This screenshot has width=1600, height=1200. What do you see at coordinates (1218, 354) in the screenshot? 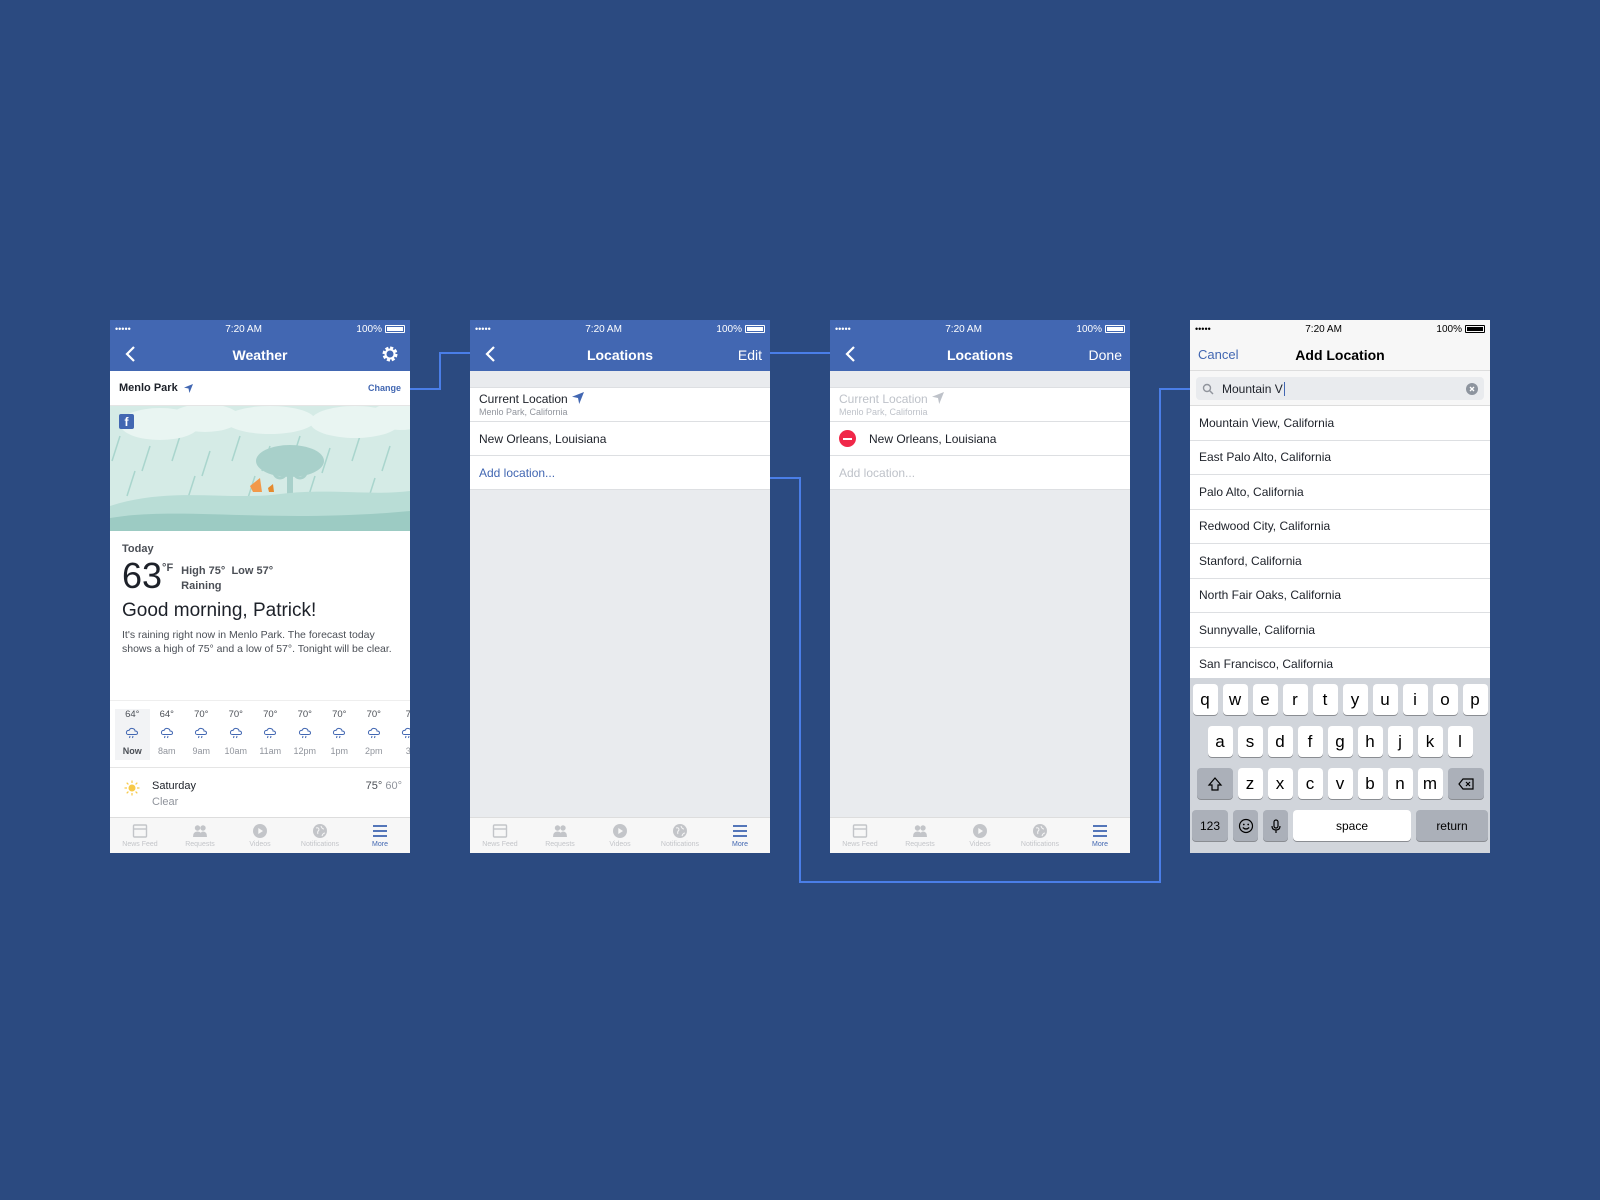
I see `cancel-button: Cancel` at bounding box center [1218, 354].